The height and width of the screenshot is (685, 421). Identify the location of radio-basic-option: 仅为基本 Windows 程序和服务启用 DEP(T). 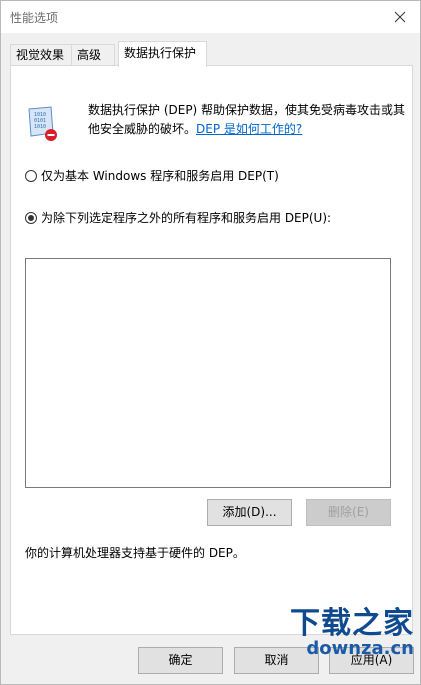
(152, 175).